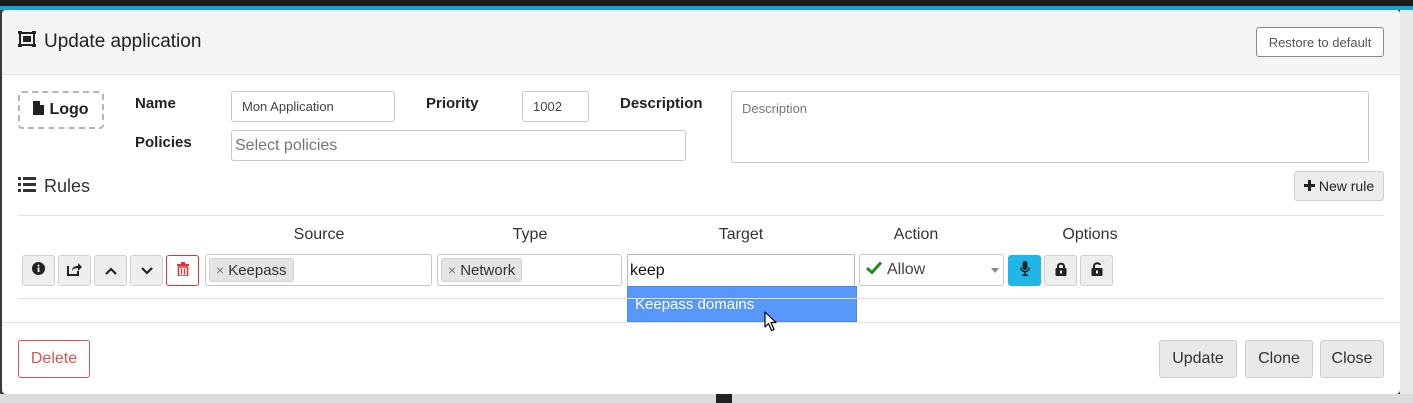  What do you see at coordinates (69, 109) in the screenshot?
I see `logo-label: Logo` at bounding box center [69, 109].